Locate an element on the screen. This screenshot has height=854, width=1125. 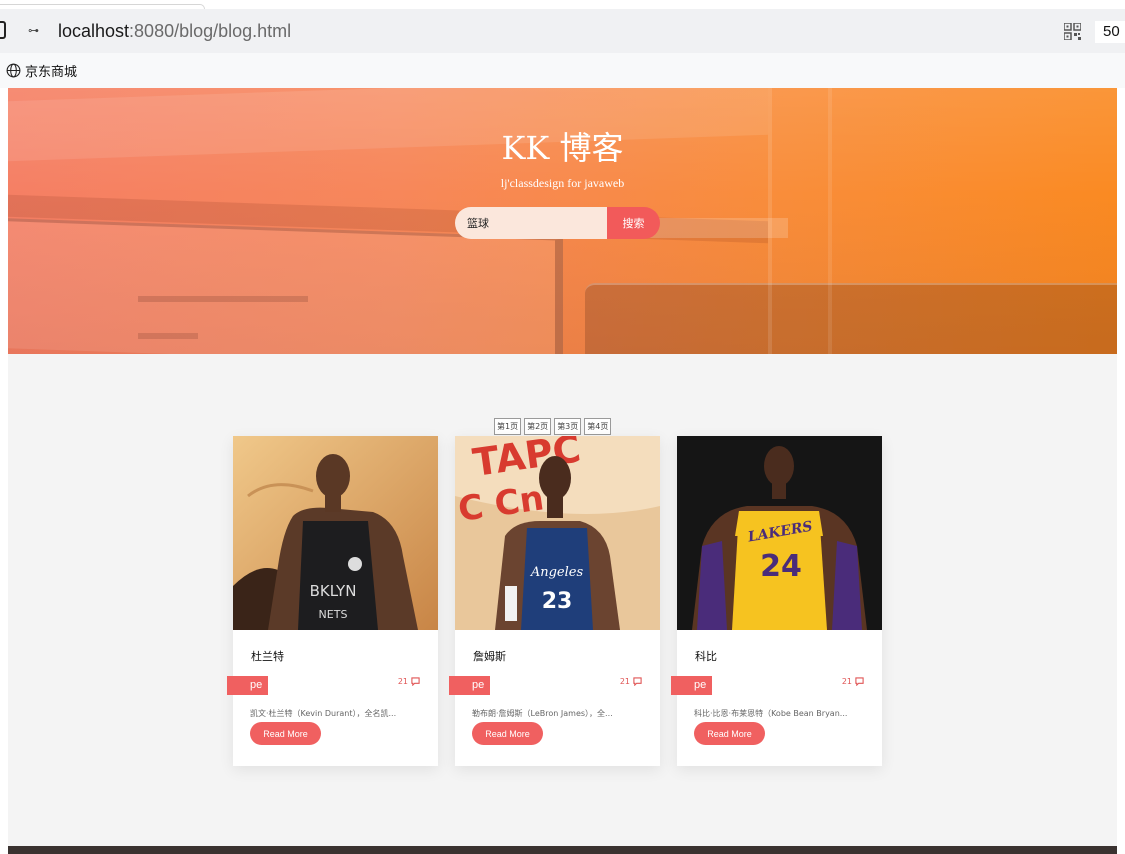
search-form: 搜索 is located at coordinates (557, 223).